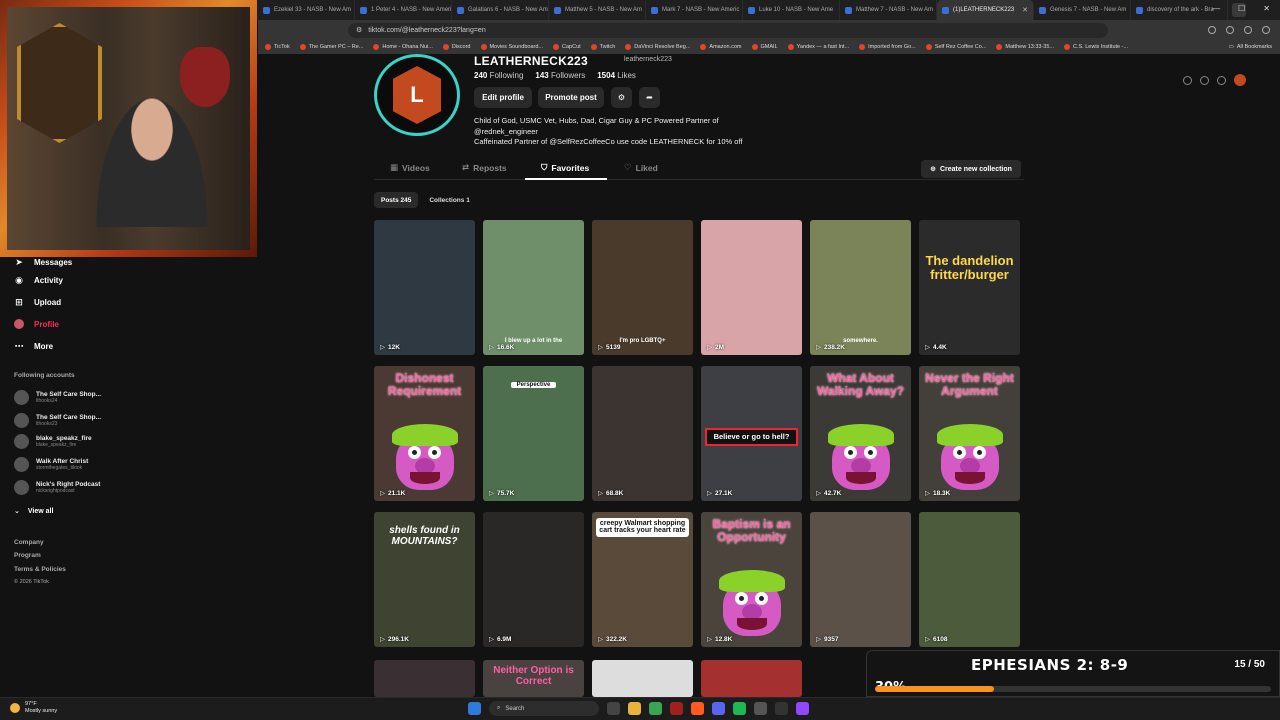 The height and width of the screenshot is (720, 1280). I want to click on profile-icon, so click(1266, 30).